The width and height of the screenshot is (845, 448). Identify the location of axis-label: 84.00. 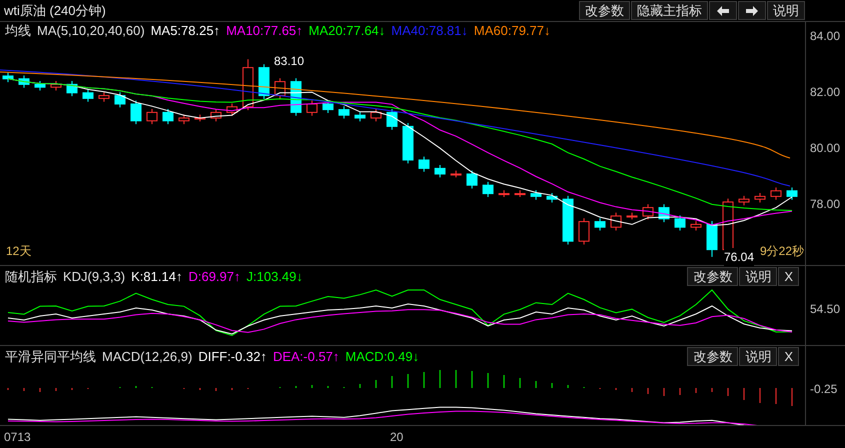
(825, 36).